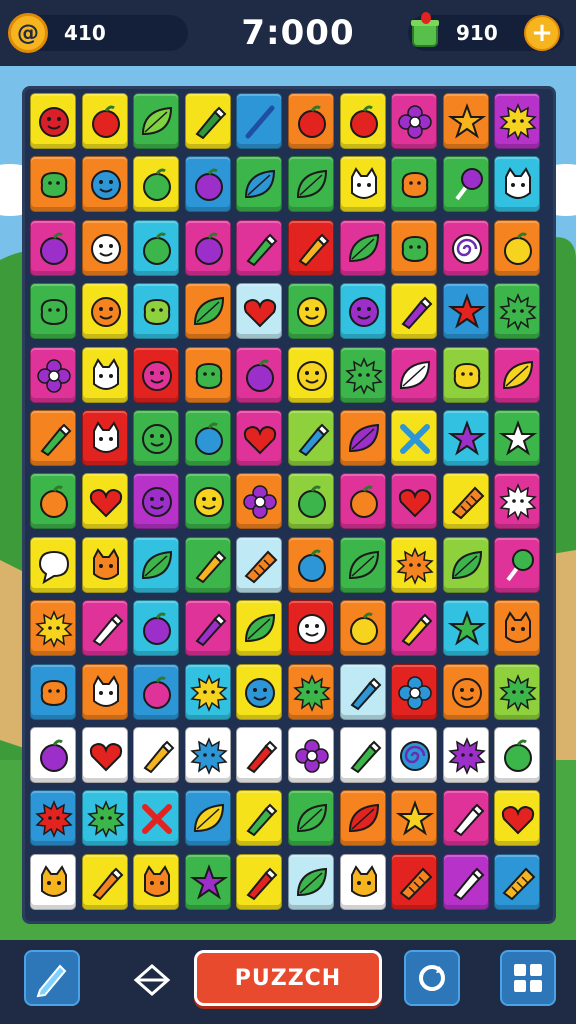 The width and height of the screenshot is (576, 1024). Describe the element at coordinates (52, 978) in the screenshot. I see `hint-pen-button` at that location.